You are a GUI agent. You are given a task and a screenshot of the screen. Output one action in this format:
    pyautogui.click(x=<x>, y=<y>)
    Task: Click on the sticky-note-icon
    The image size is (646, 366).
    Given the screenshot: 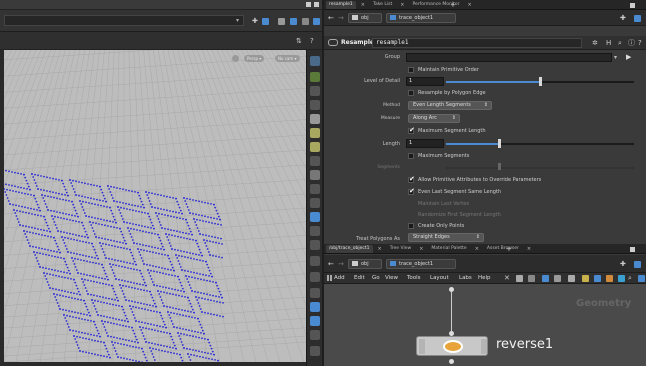 What is the action you would take?
    pyautogui.click(x=585, y=278)
    